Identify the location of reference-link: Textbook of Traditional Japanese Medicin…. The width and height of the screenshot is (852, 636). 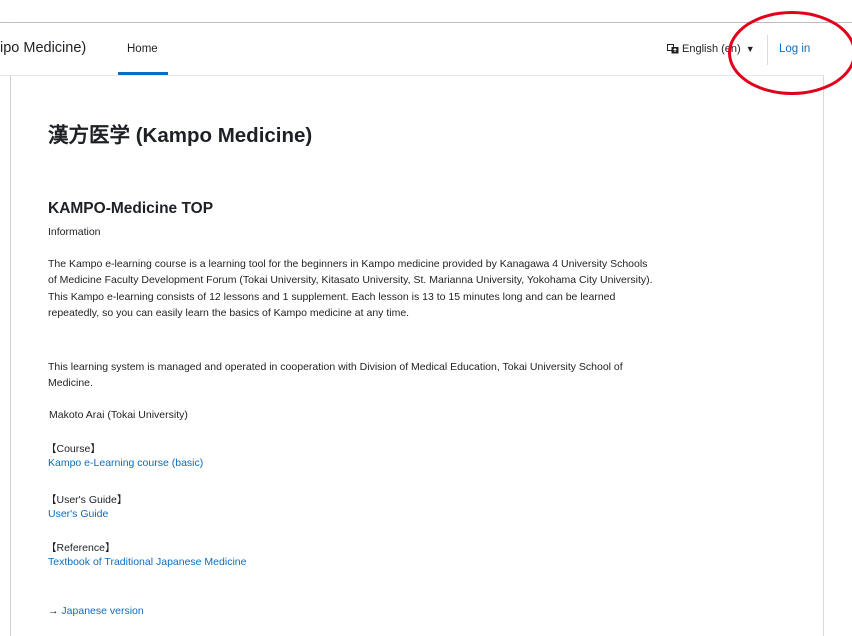
(147, 562).